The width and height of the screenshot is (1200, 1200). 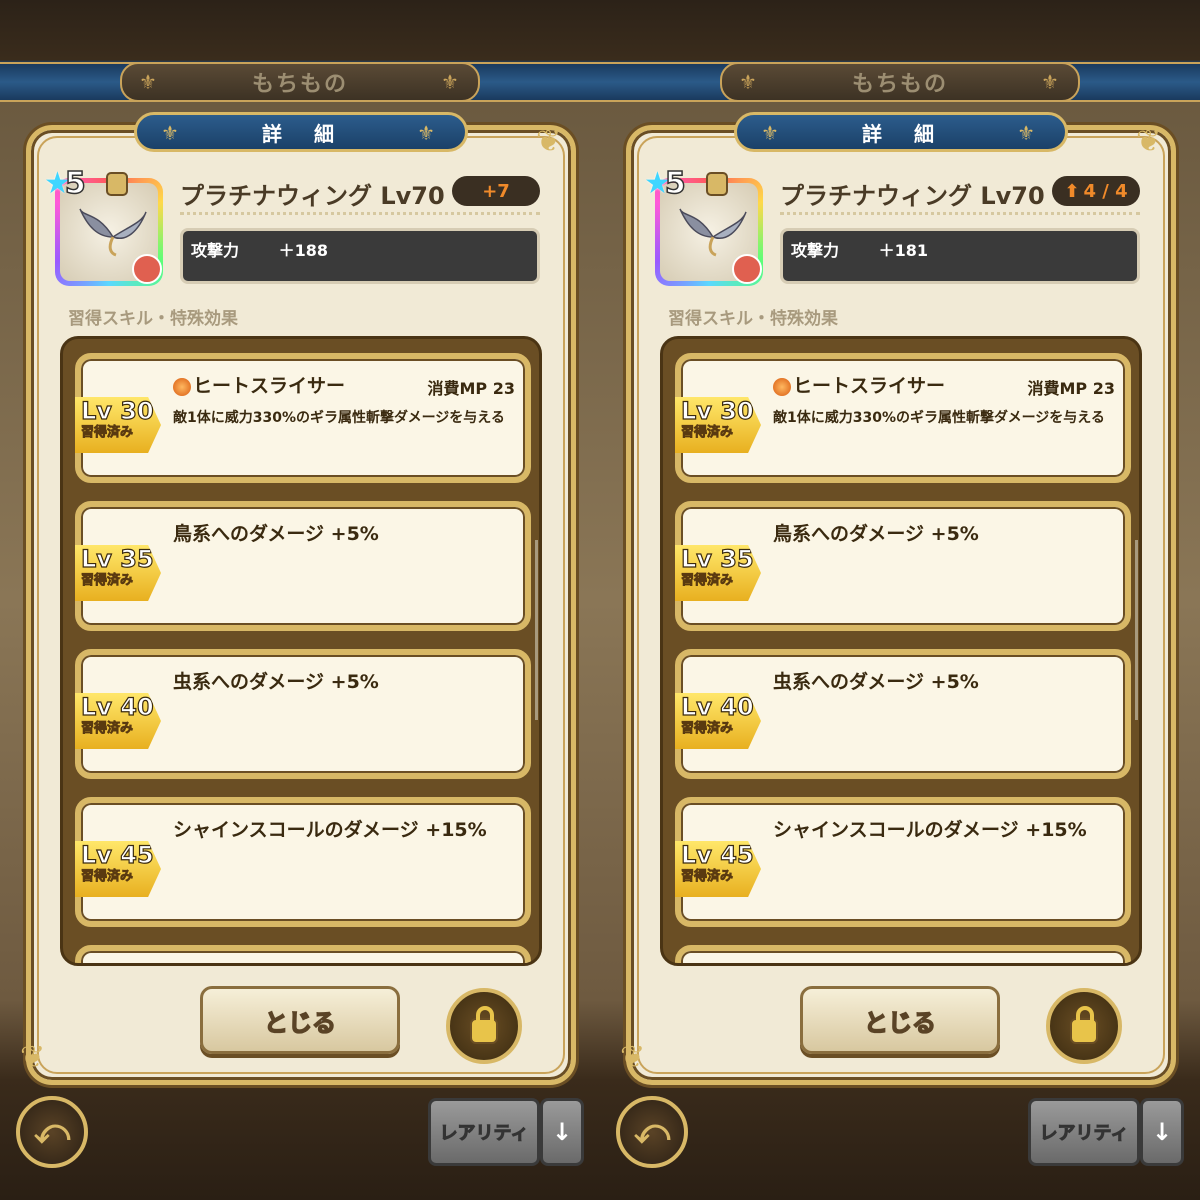 I want to click on stat-box: 攻撃力 ＋188, so click(x=360, y=256).